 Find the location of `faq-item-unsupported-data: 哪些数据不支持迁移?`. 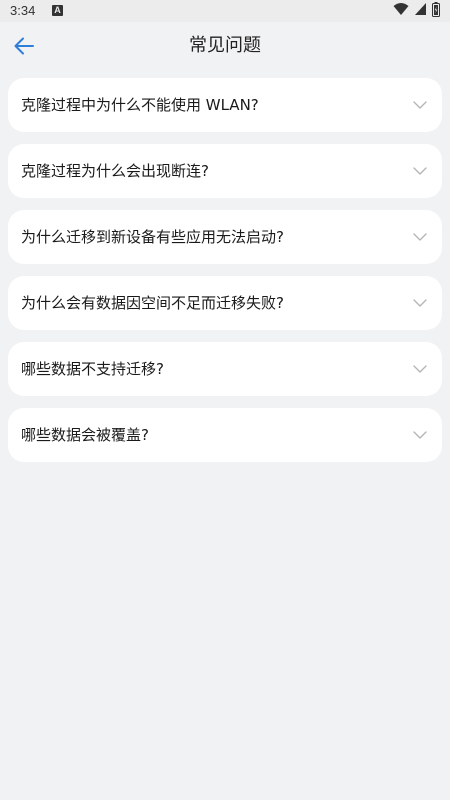

faq-item-unsupported-data: 哪些数据不支持迁移? is located at coordinates (225, 369).